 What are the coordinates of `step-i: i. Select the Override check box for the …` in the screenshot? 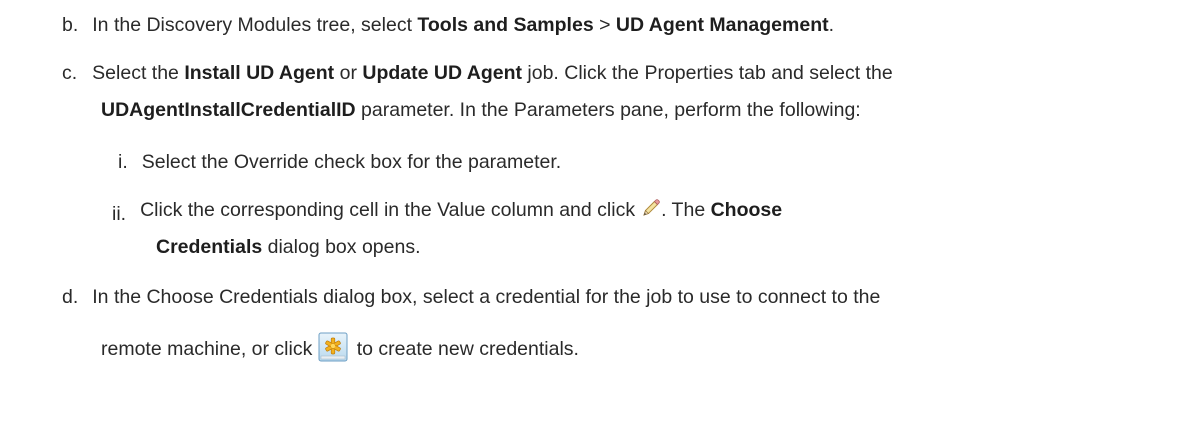 It's located at (339, 162).